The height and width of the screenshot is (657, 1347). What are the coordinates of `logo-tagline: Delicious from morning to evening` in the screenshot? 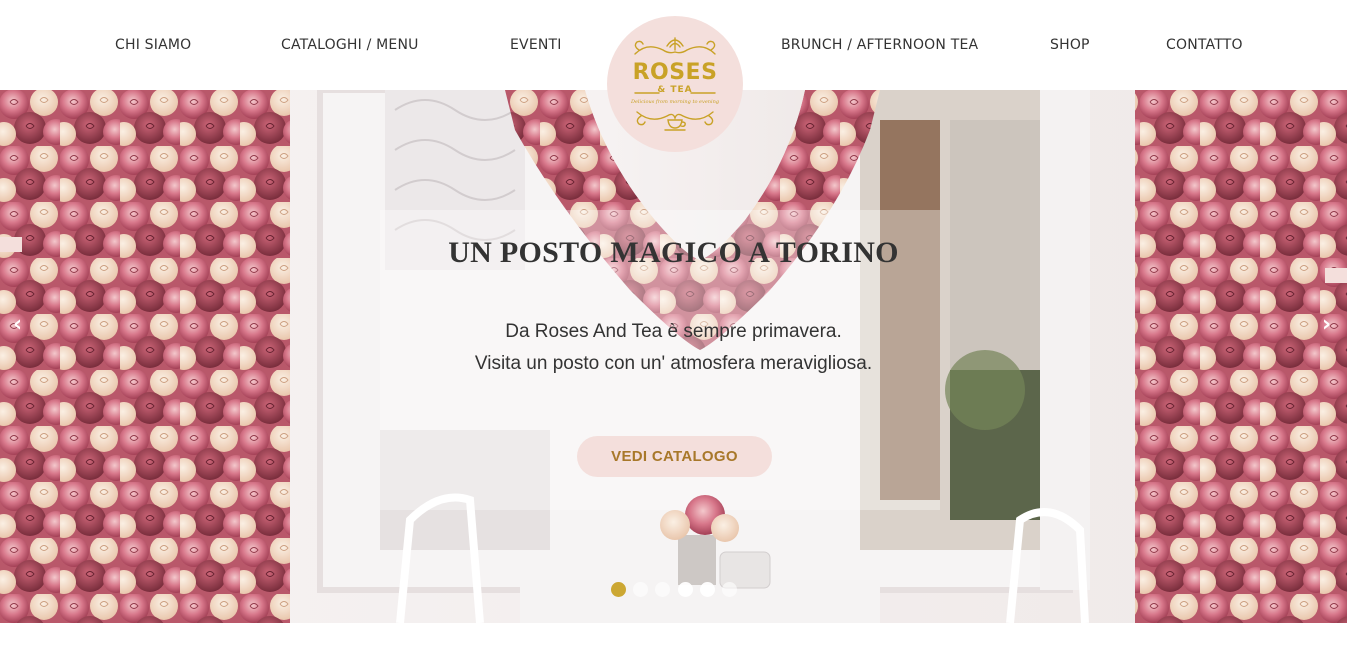 It's located at (675, 102).